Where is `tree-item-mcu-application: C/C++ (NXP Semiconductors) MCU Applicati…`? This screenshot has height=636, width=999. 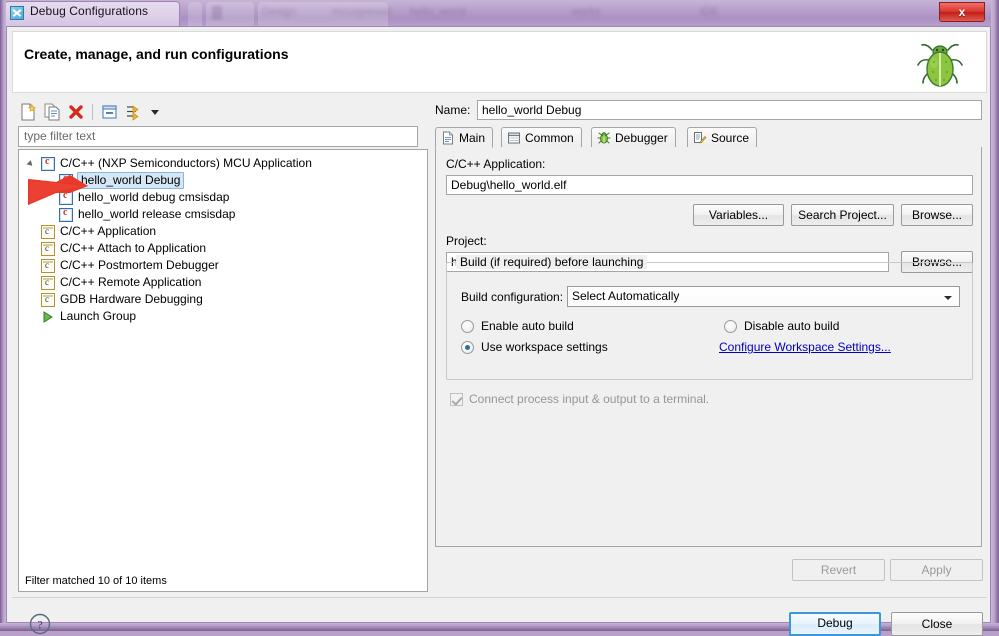 tree-item-mcu-application: C/C++ (NXP Semiconductors) MCU Applicati… is located at coordinates (223, 163).